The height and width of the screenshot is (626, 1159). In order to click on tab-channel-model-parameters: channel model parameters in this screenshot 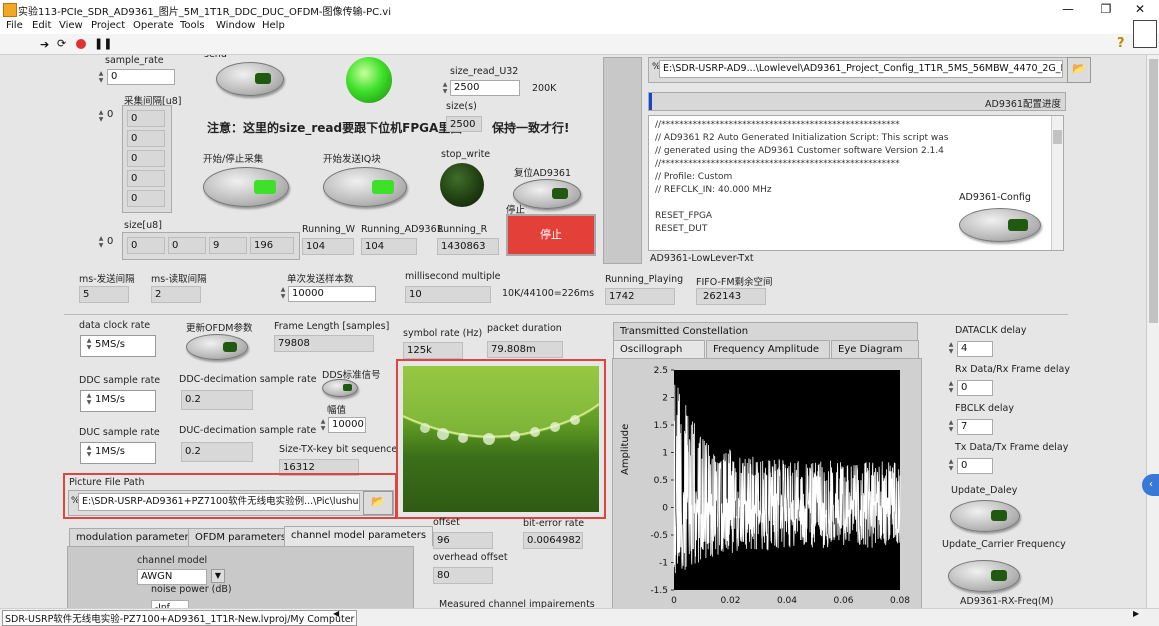, I will do `click(359, 536)`.